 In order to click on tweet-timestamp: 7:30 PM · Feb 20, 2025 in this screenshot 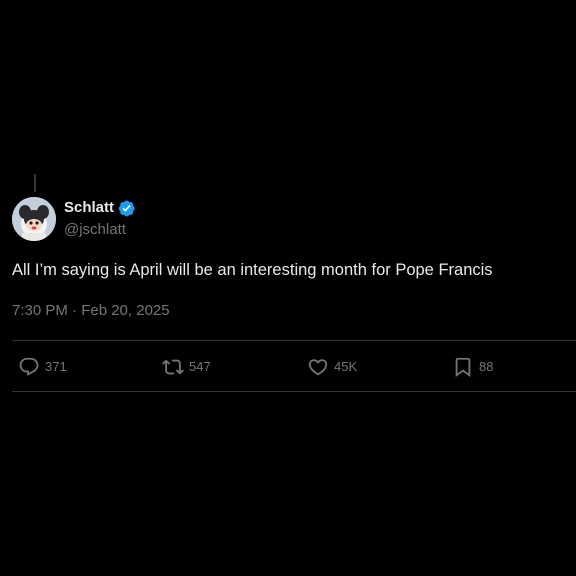, I will do `click(91, 311)`.